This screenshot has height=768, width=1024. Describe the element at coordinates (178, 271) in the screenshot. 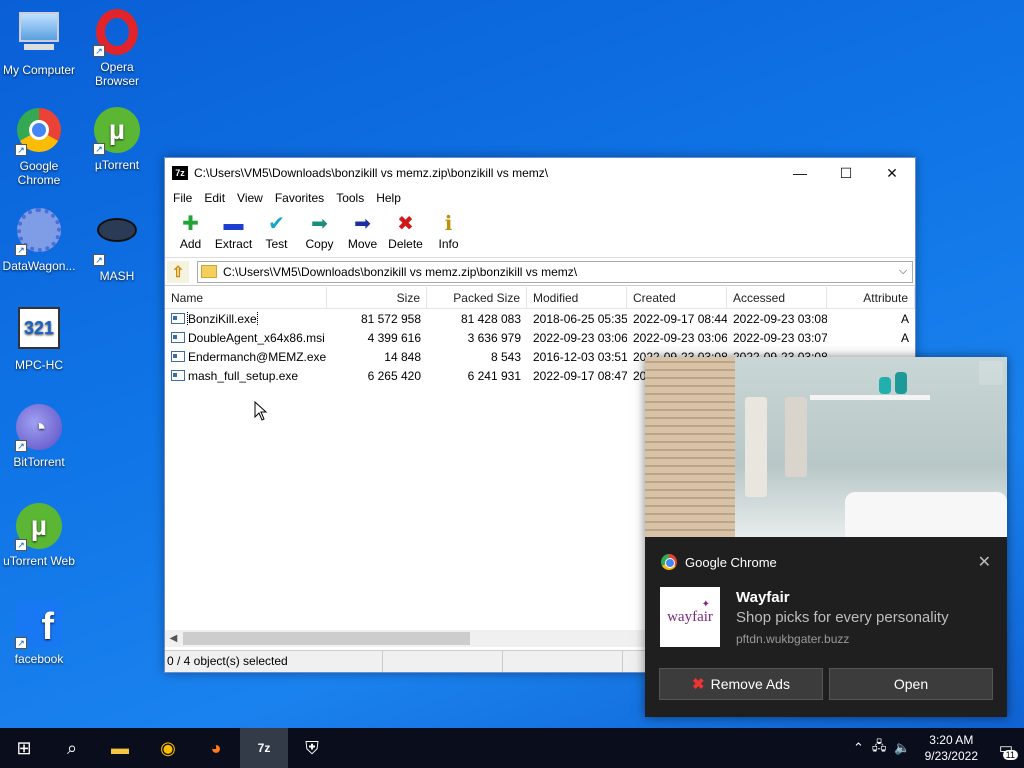

I see `up-folder-icon: ⇧` at that location.